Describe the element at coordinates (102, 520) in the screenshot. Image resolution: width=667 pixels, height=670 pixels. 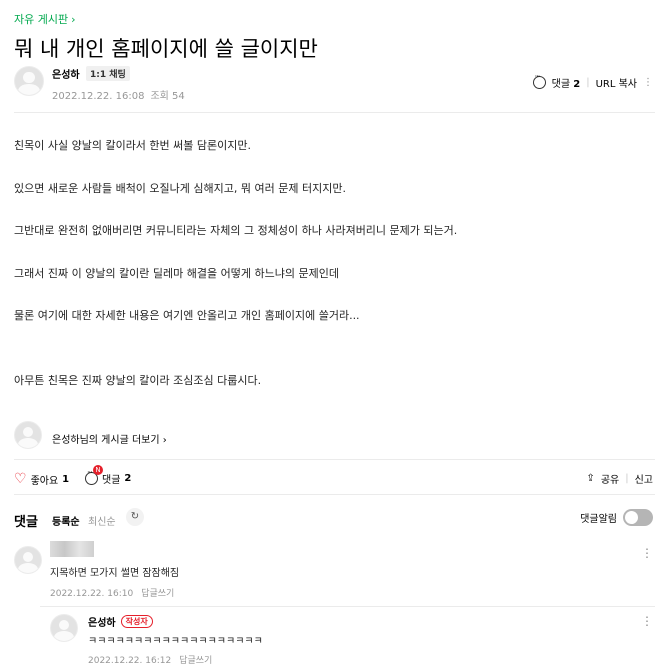
I see `sort-latest: 최신순` at that location.